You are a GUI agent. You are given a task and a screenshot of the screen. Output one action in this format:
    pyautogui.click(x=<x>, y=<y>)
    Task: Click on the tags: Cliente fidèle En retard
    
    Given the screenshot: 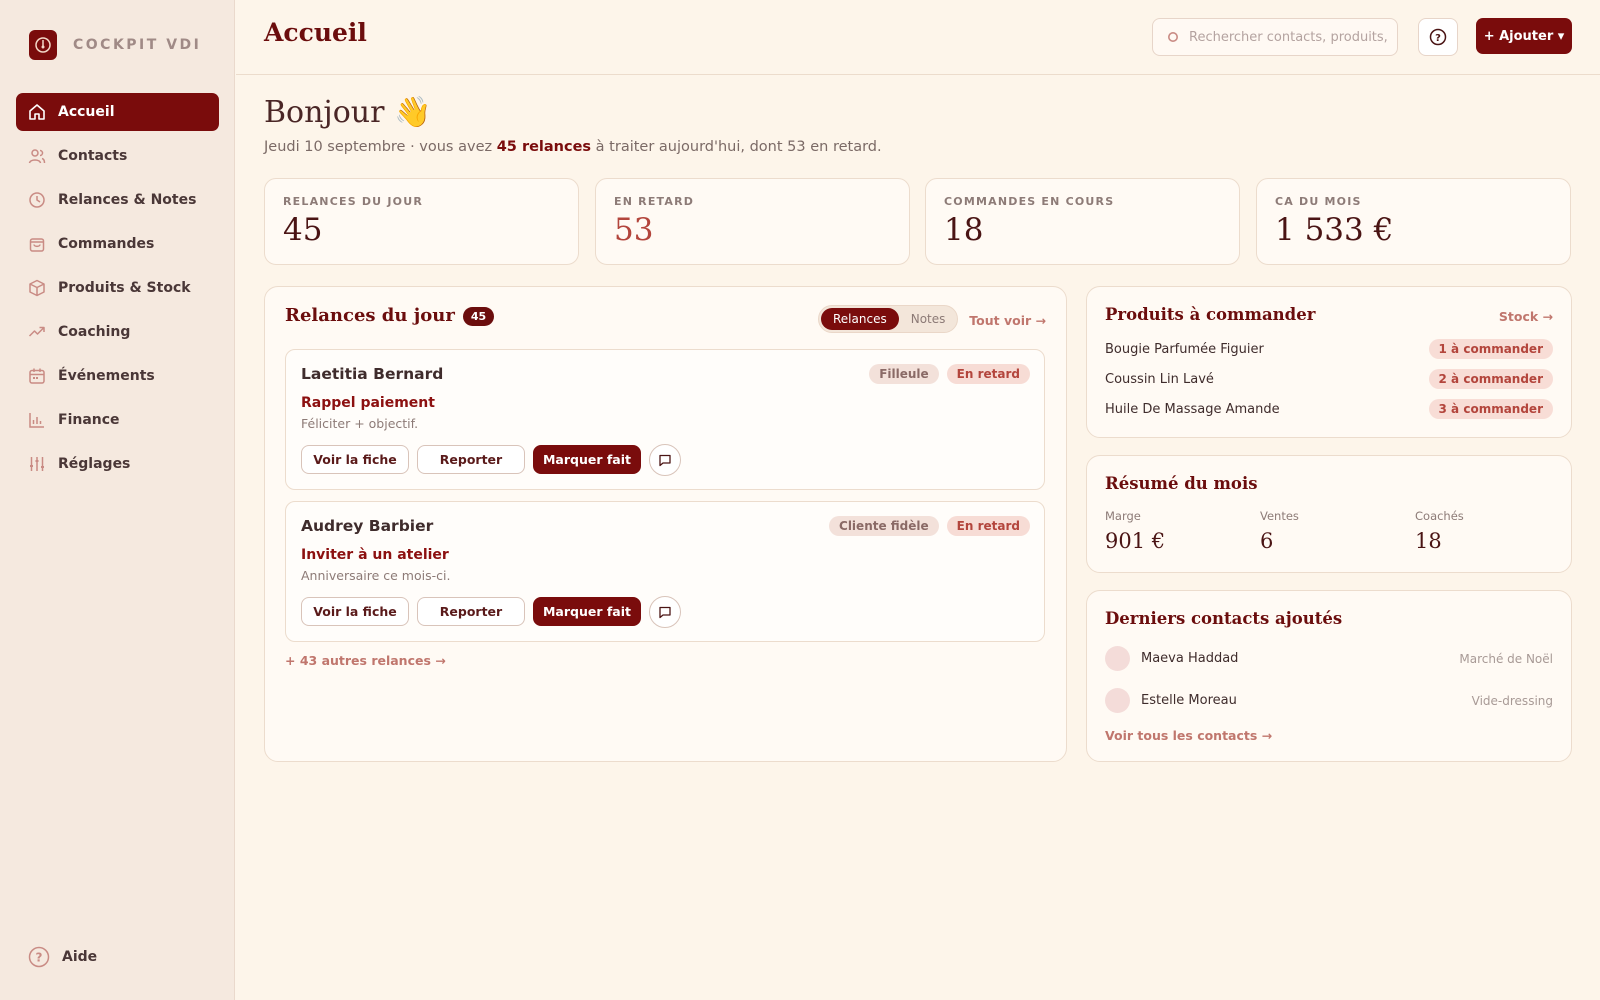 What is the action you would take?
    pyautogui.click(x=929, y=526)
    